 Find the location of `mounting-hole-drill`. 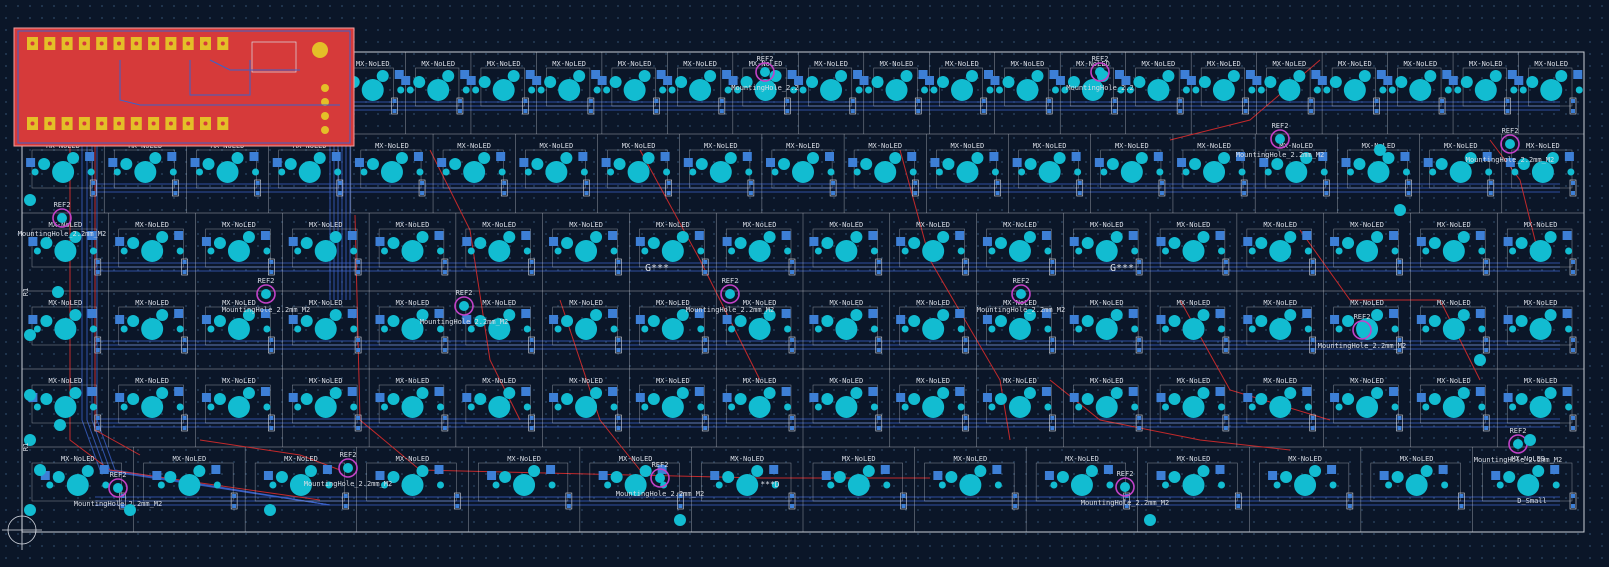

mounting-hole-drill is located at coordinates (62, 218).